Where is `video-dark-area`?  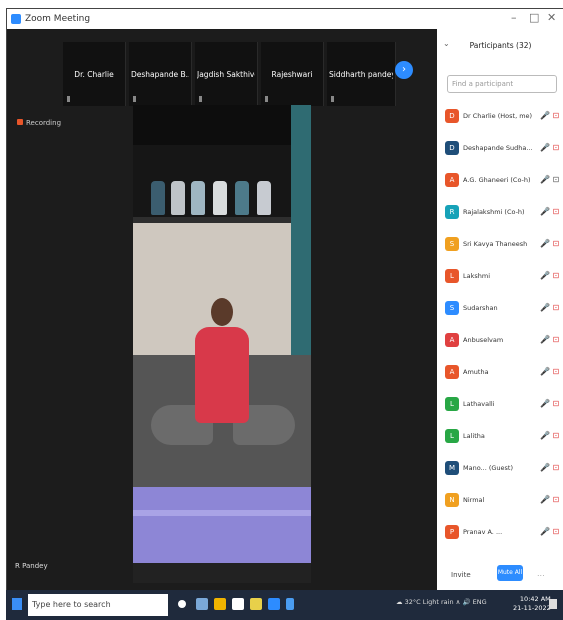
video-dark-area is located at coordinates (222, 125).